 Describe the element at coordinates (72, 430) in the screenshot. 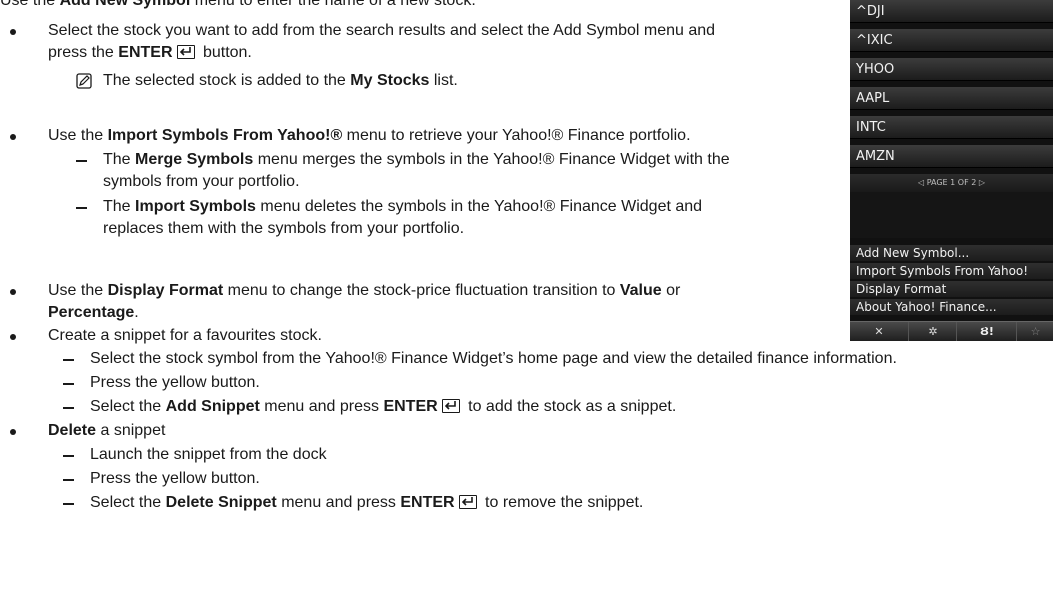

I see `bold-text: Delete` at that location.